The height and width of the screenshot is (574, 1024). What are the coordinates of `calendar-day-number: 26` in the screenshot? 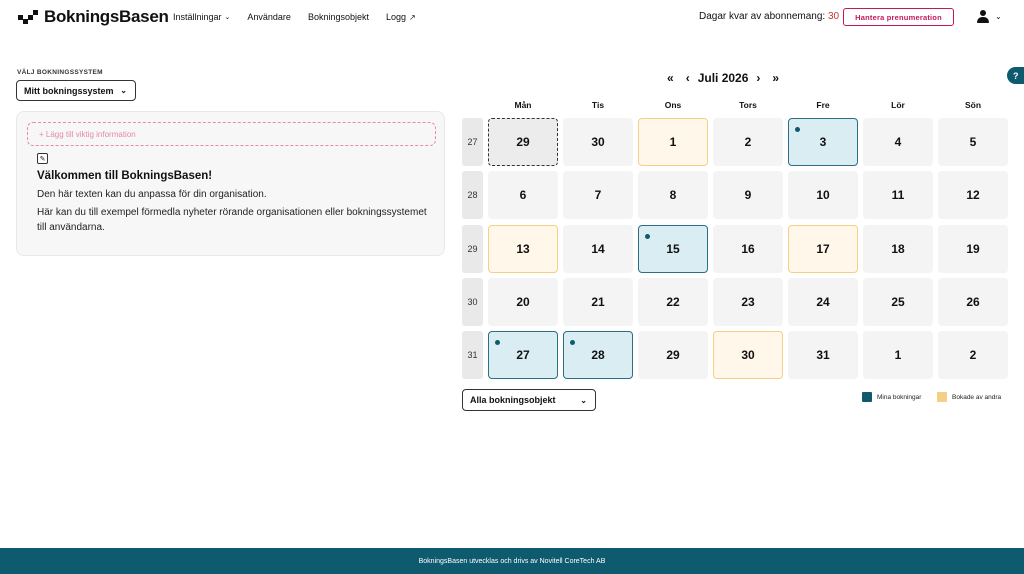 It's located at (973, 302).